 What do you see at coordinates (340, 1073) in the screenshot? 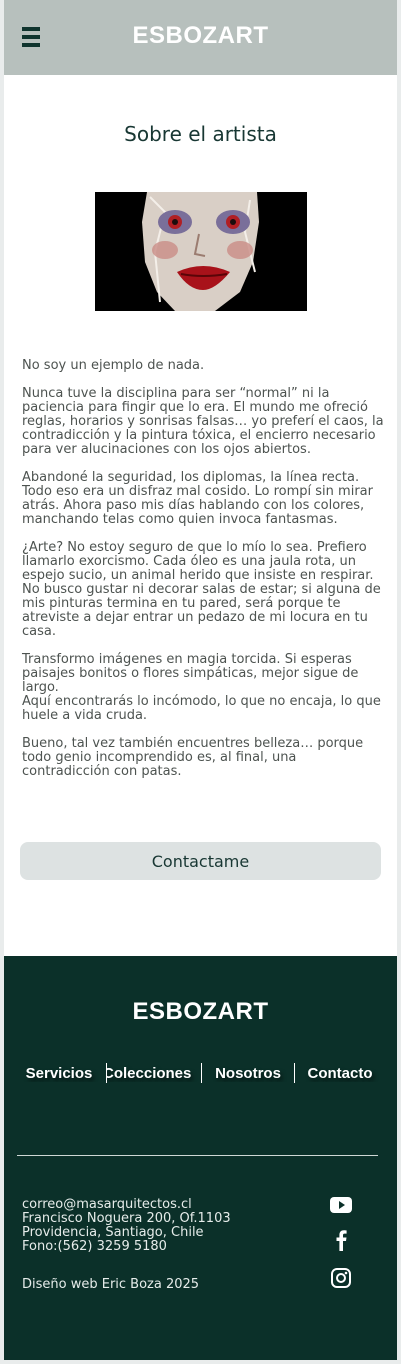
I see `footer-nav-contacto: Contacto` at bounding box center [340, 1073].